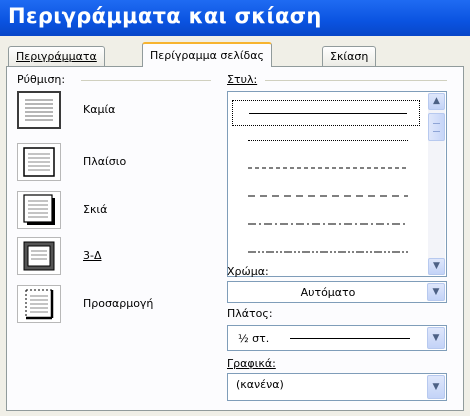 The image size is (470, 416). I want to click on tab-borders-label: Περιγράμματα, so click(56, 56).